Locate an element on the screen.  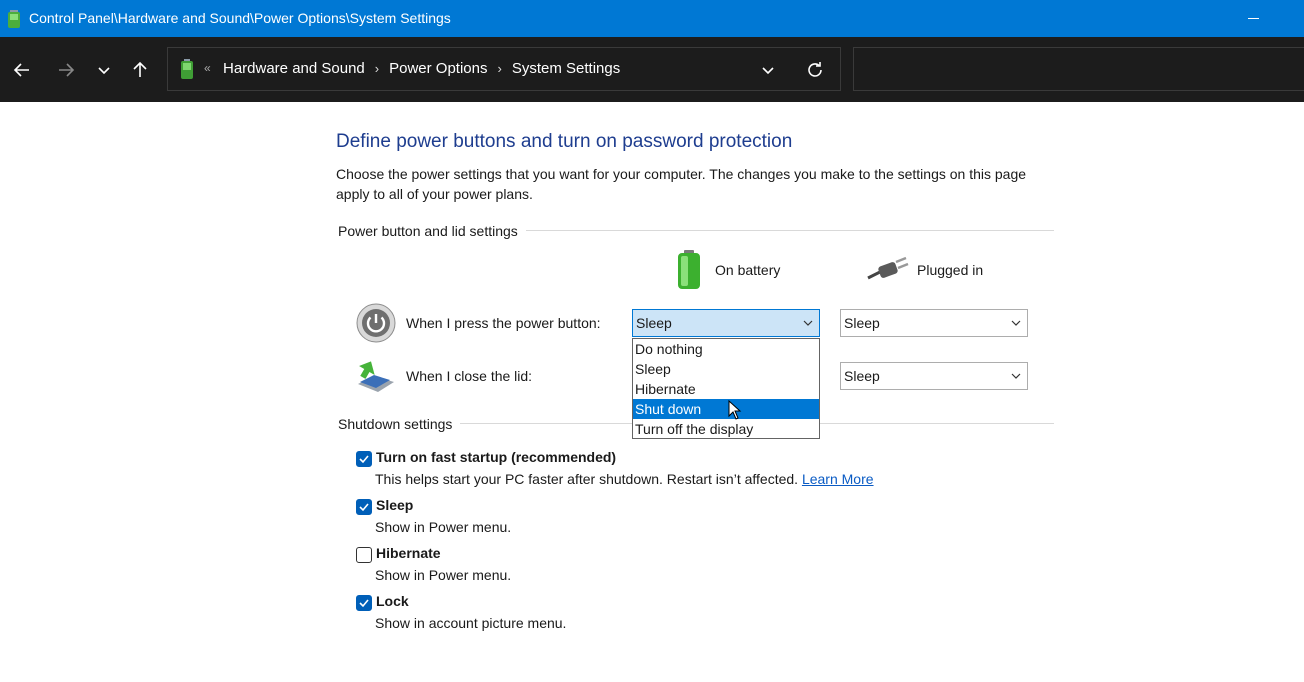
power-options-icon is located at coordinates (187, 69).